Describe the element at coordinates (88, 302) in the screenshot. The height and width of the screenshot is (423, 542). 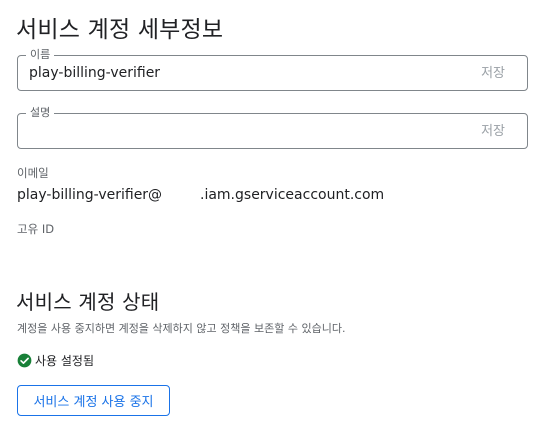
I see `status-section-title: 서비스 계정 상태` at that location.